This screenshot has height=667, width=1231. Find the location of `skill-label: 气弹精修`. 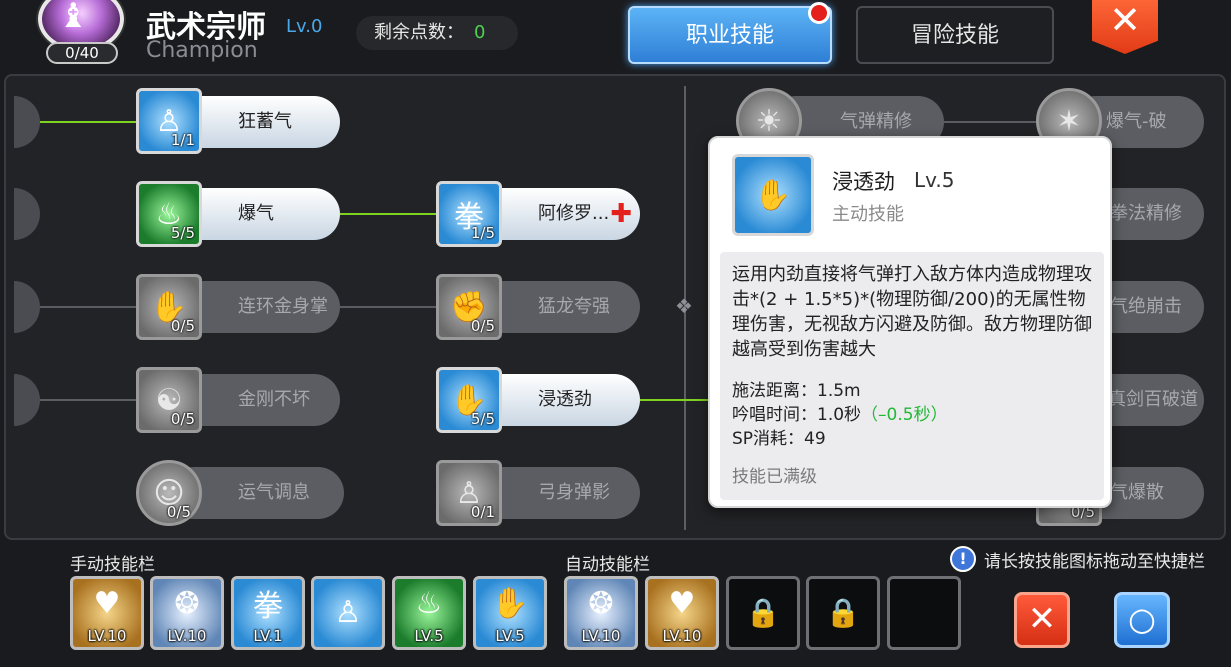

skill-label: 气弹精修 is located at coordinates (876, 121).